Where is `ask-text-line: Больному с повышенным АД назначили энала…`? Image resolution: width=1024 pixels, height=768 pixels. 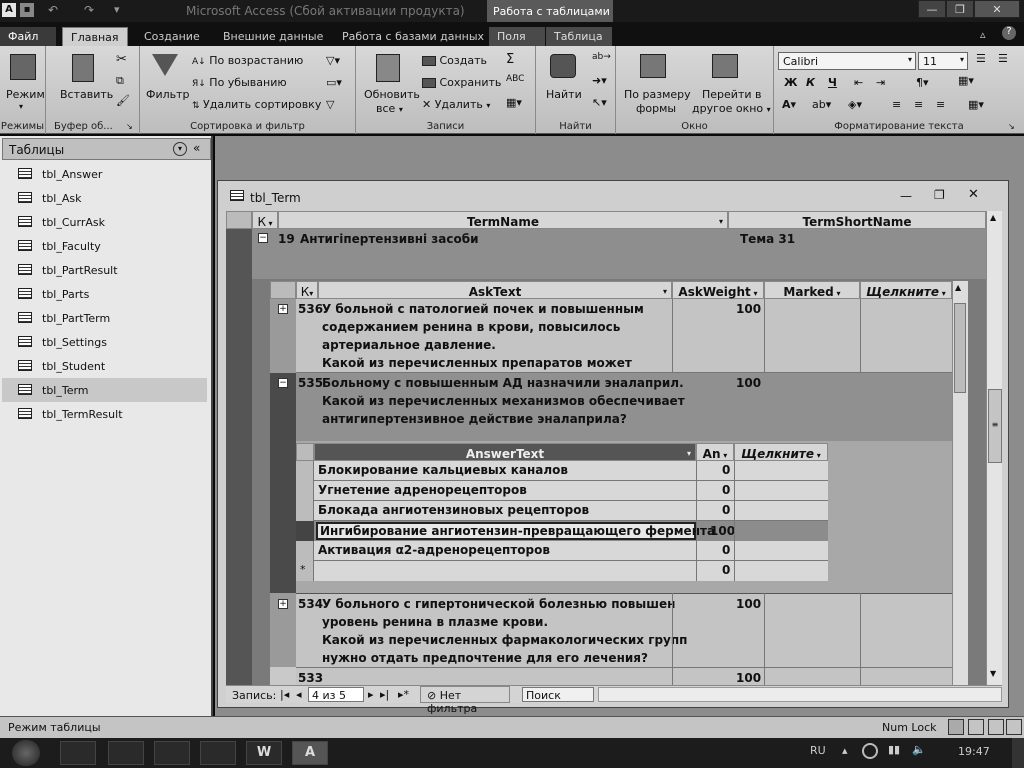 ask-text-line: Больному с повышенным АД назначили энала… is located at coordinates (503, 383).